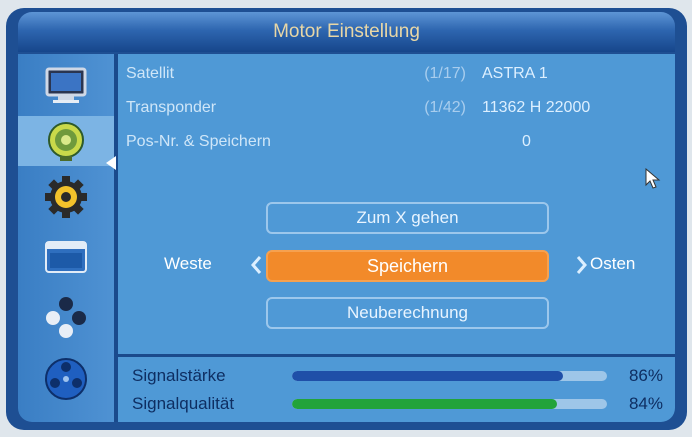 This screenshot has height=437, width=692. Describe the element at coordinates (645, 375) in the screenshot. I see `signal-strength-value: 86%` at that location.